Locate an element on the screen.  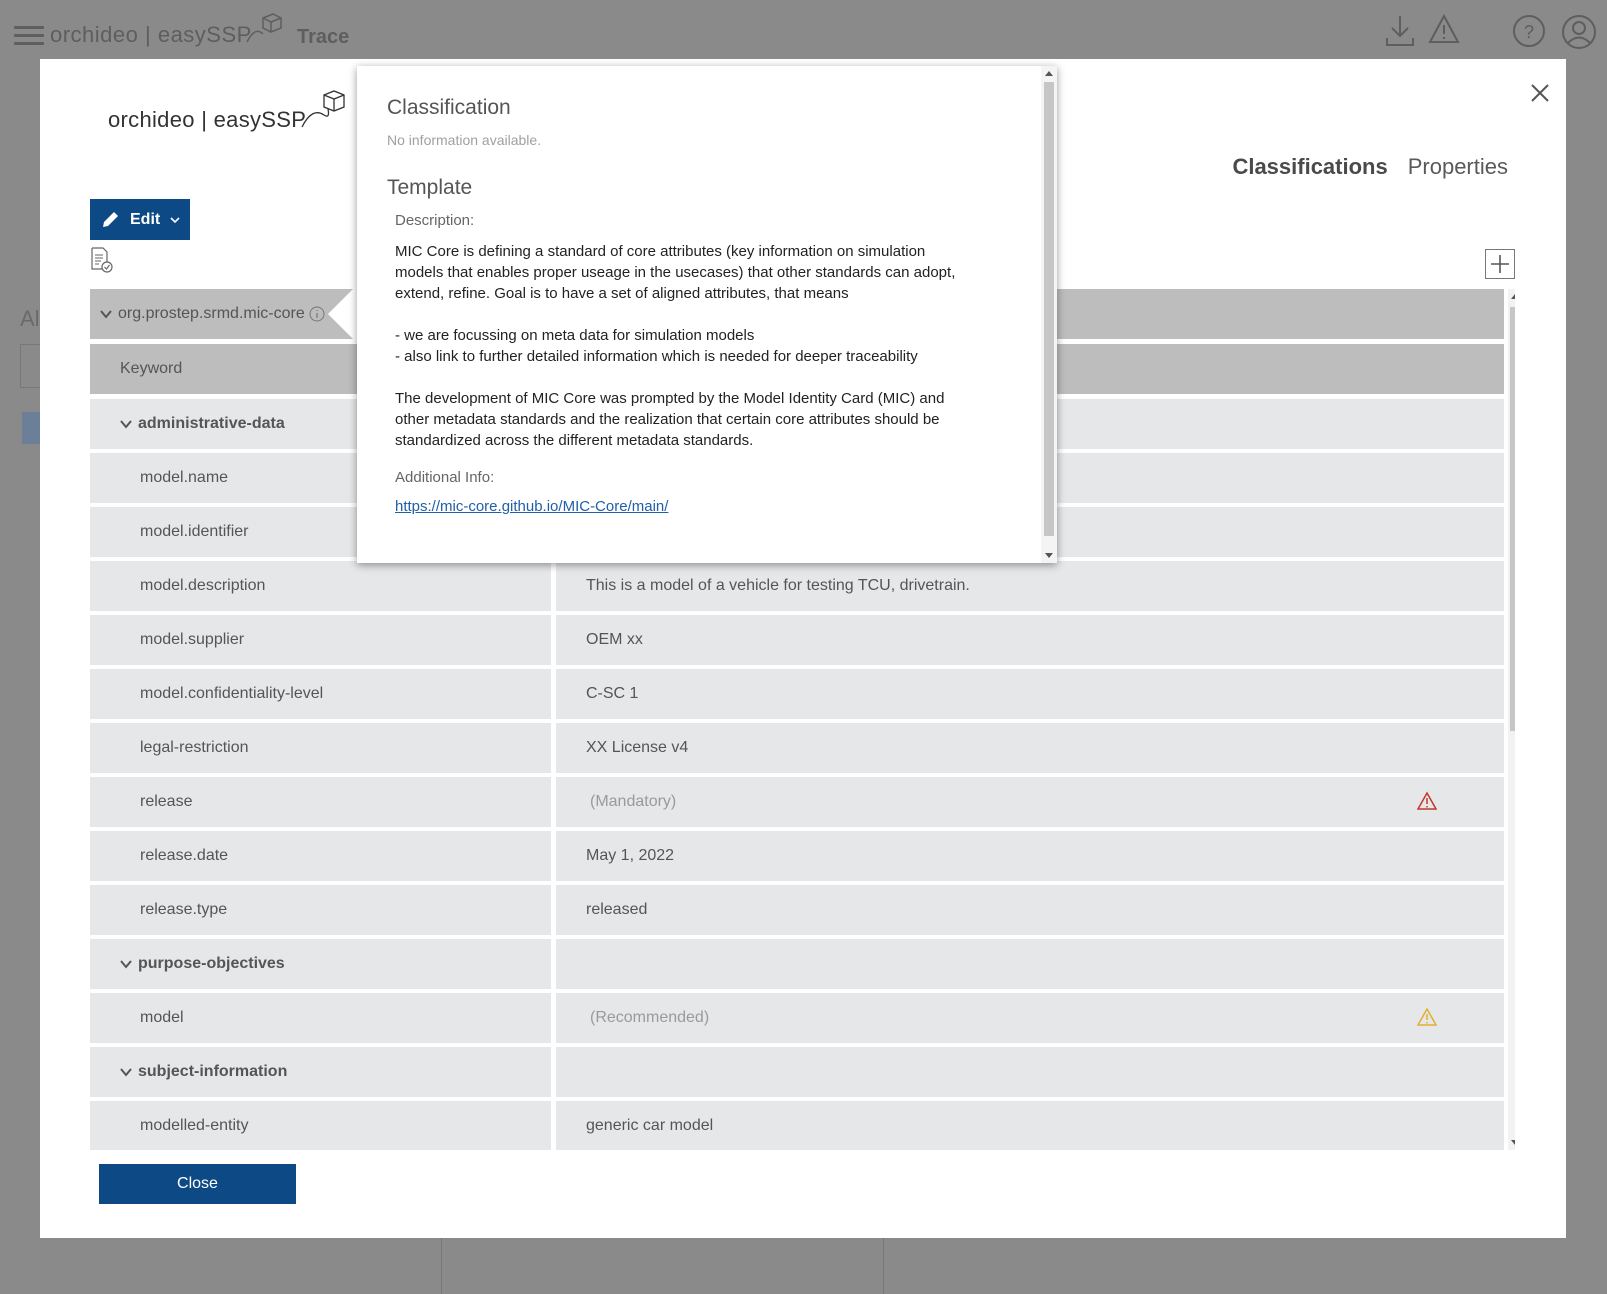
modal-logo-text: orchideo | easySSP is located at coordinates (207, 119).